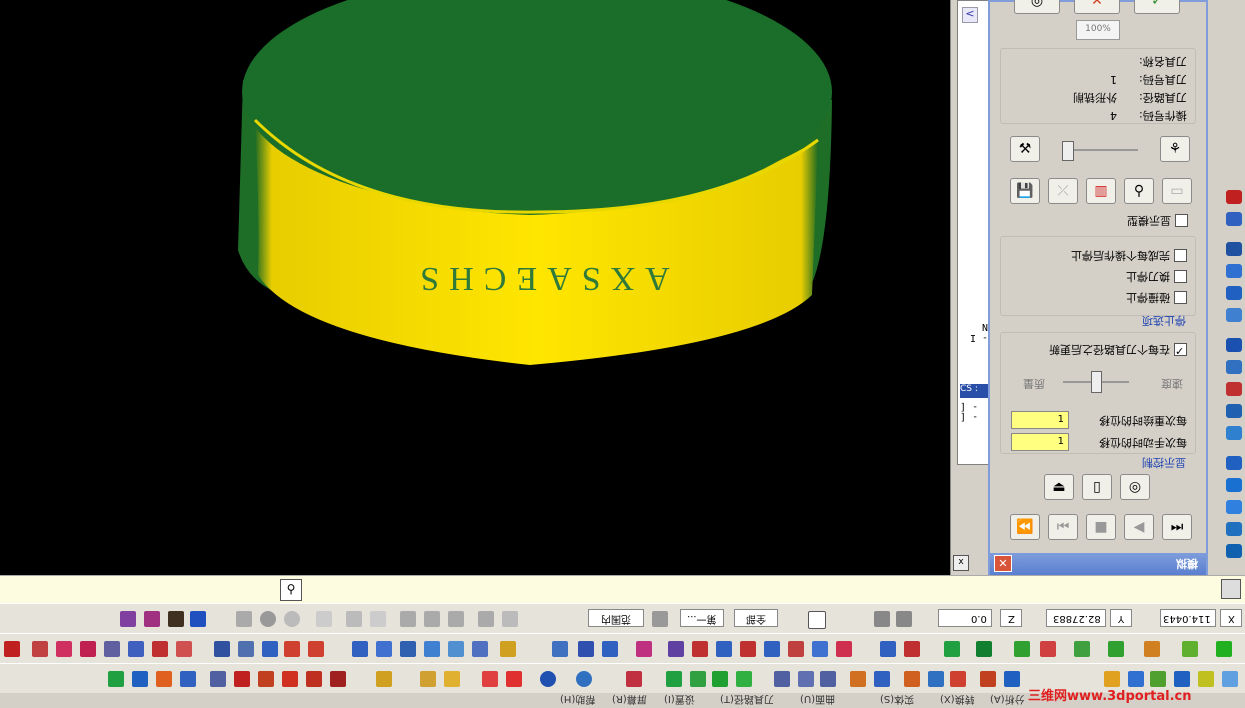  I want to click on fast-forward-button: ⏭, so click(1177, 527).